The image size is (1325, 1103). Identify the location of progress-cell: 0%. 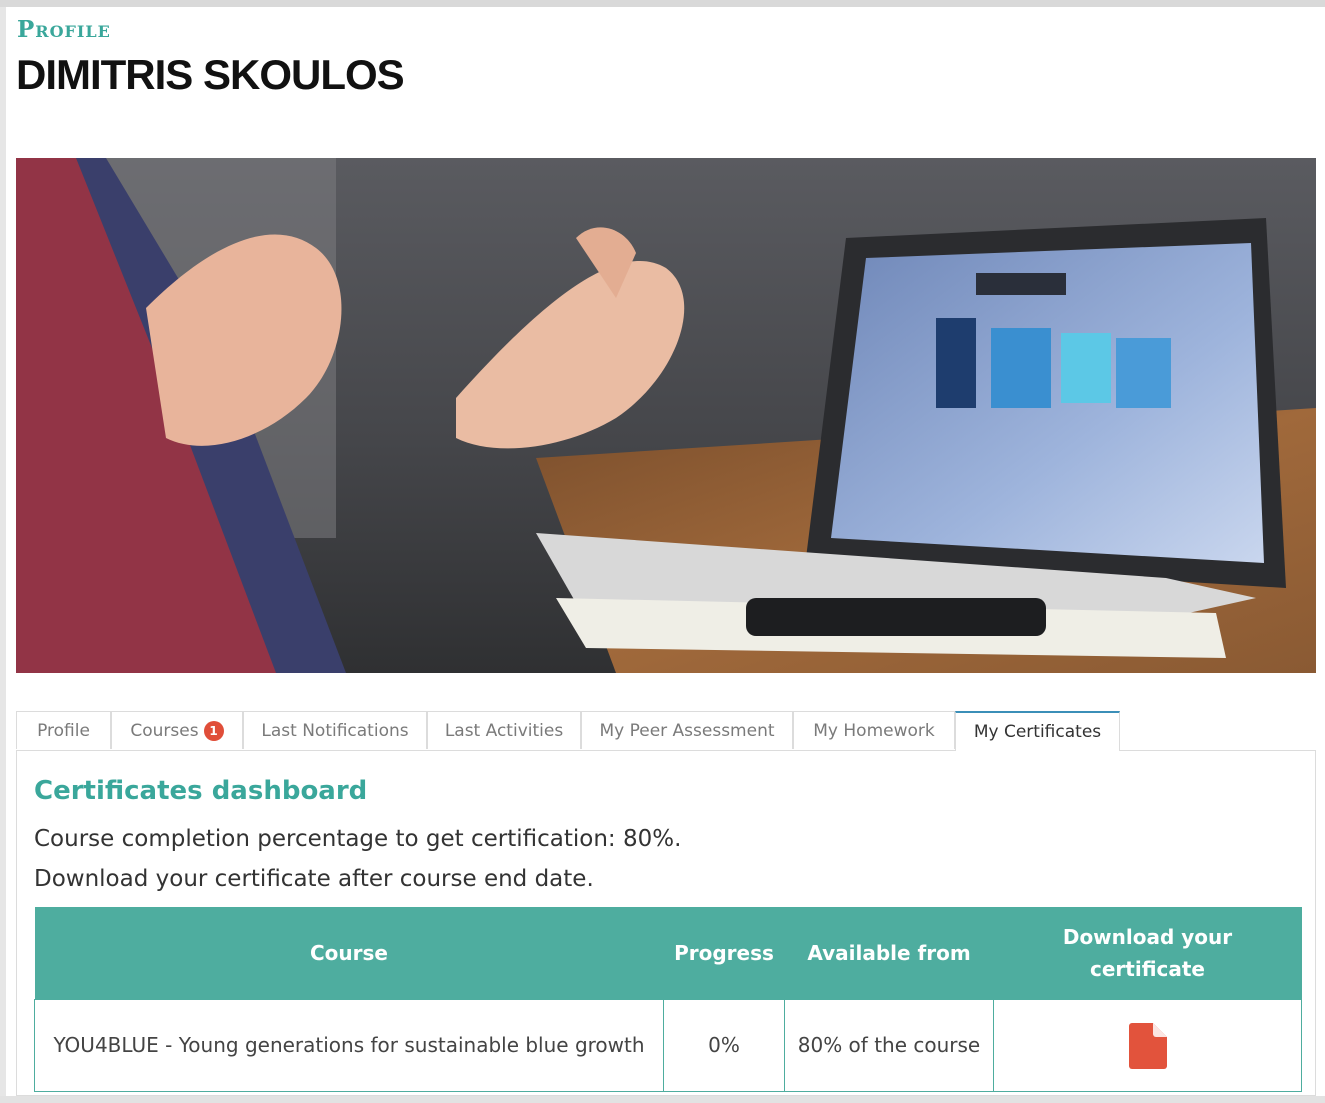
(724, 1045).